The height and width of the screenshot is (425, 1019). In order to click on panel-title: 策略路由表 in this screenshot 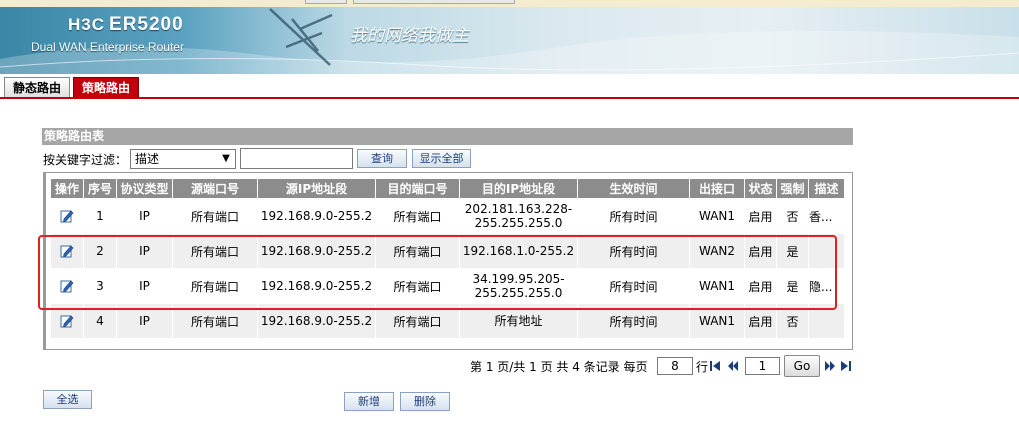, I will do `click(447, 136)`.